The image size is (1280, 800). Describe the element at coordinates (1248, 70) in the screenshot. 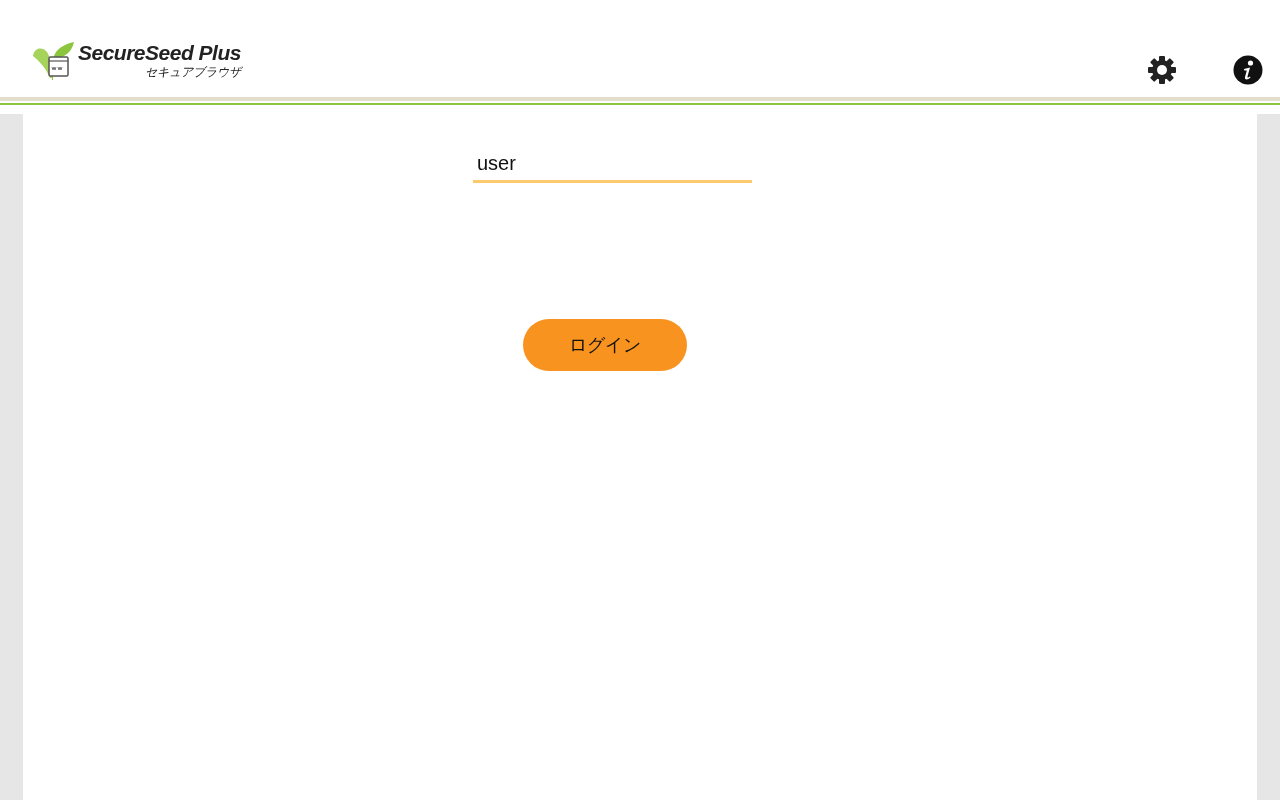

I see `info-icon` at that location.